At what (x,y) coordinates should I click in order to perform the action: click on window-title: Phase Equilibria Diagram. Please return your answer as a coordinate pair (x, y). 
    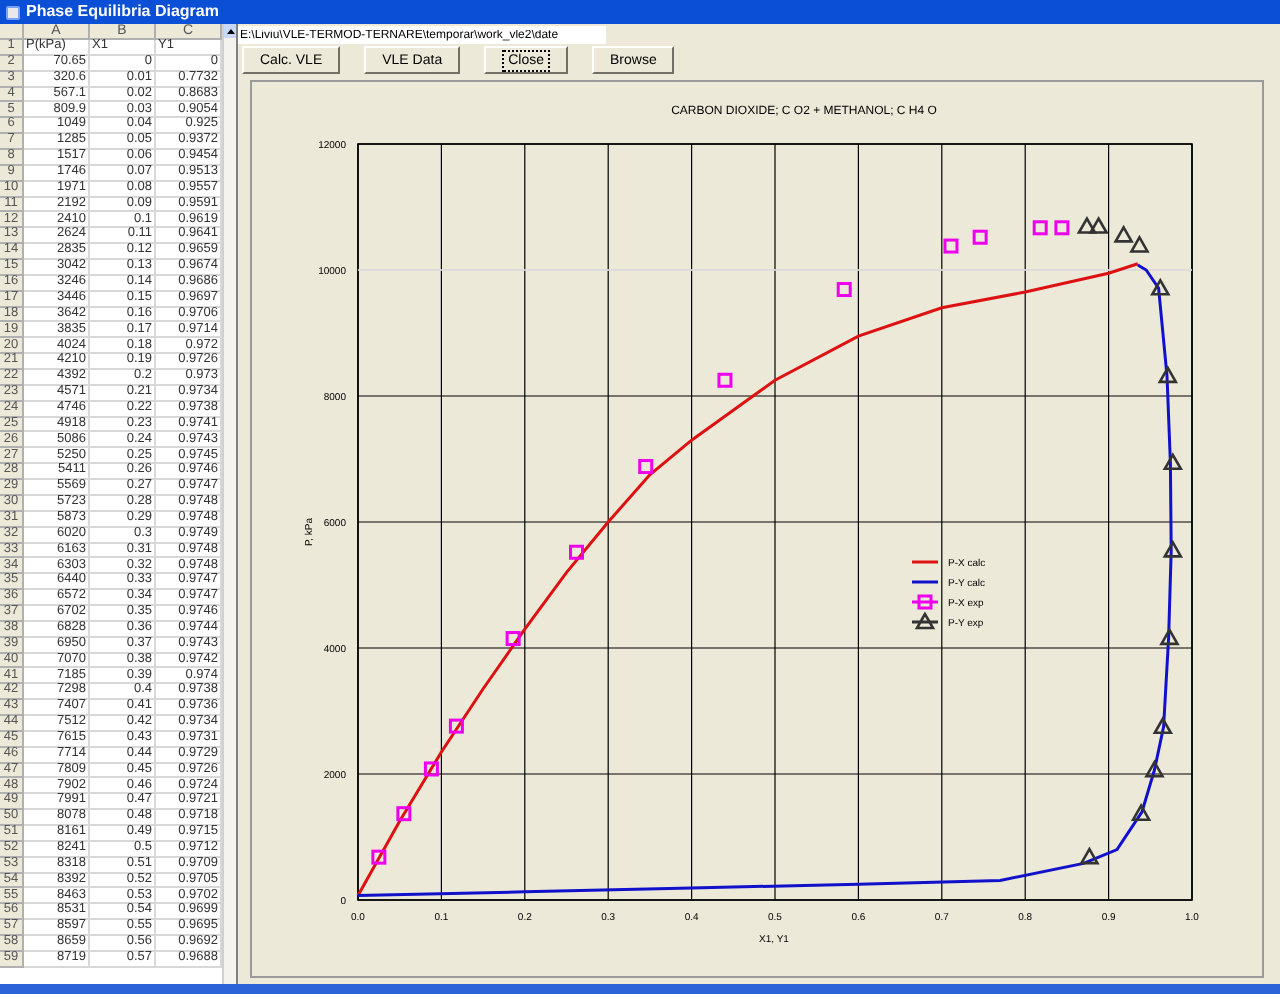
    Looking at the image, I should click on (122, 12).